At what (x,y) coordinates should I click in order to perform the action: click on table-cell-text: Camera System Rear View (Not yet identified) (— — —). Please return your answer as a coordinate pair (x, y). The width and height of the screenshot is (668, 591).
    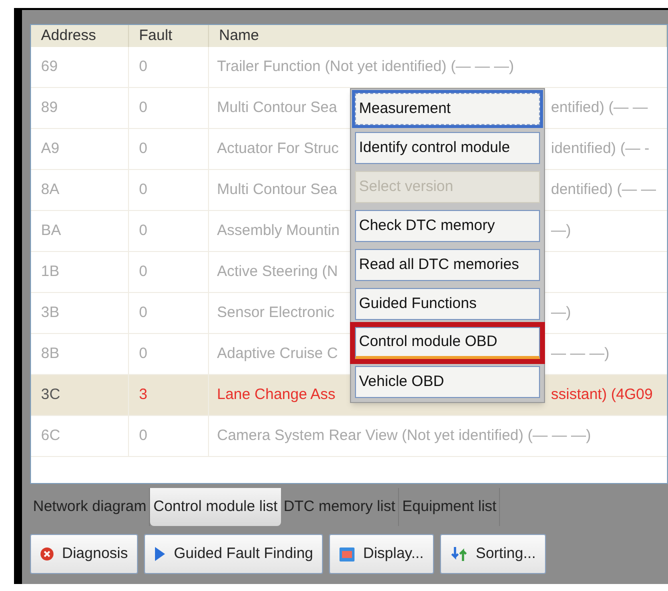
    Looking at the image, I should click on (404, 436).